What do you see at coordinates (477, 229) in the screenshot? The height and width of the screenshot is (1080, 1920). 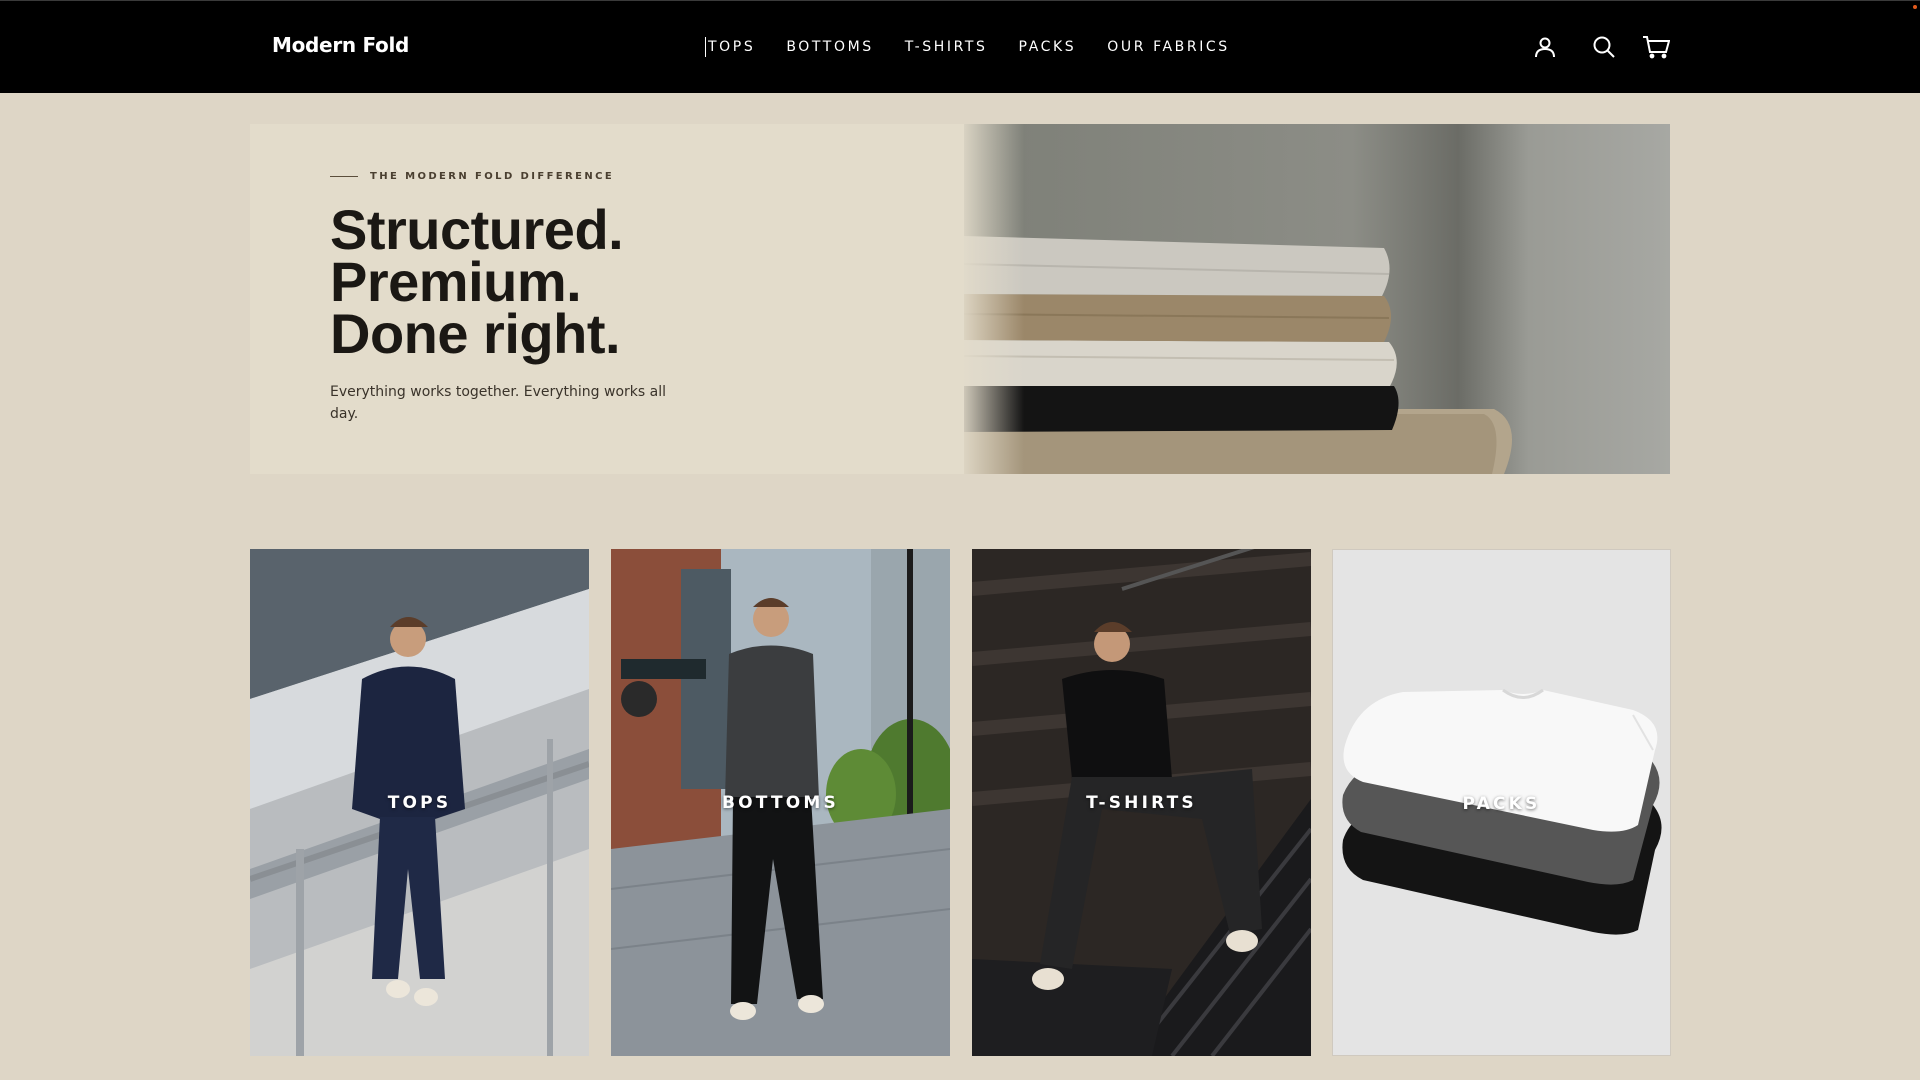 I see `headline-line-1: Structured.` at bounding box center [477, 229].